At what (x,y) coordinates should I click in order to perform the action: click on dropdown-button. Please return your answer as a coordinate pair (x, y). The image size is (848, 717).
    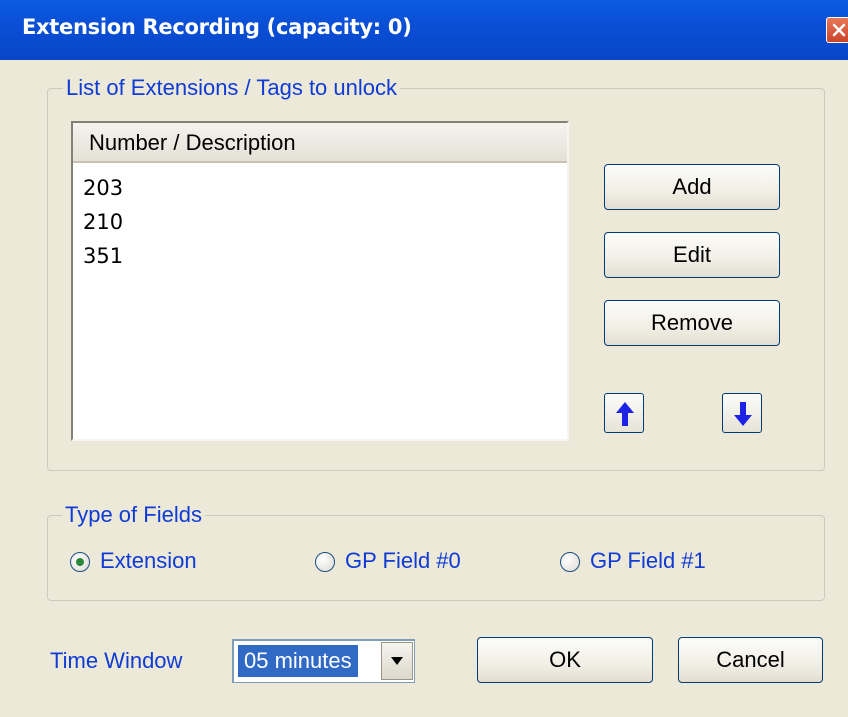
    Looking at the image, I should click on (397, 661).